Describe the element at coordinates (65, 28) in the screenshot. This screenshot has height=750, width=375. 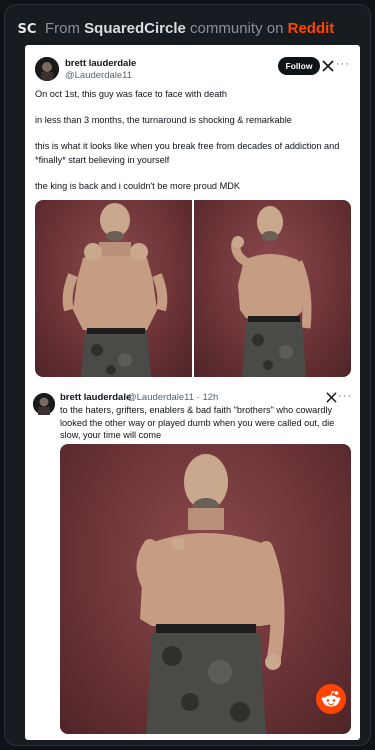
I see `source-prefix: From` at that location.